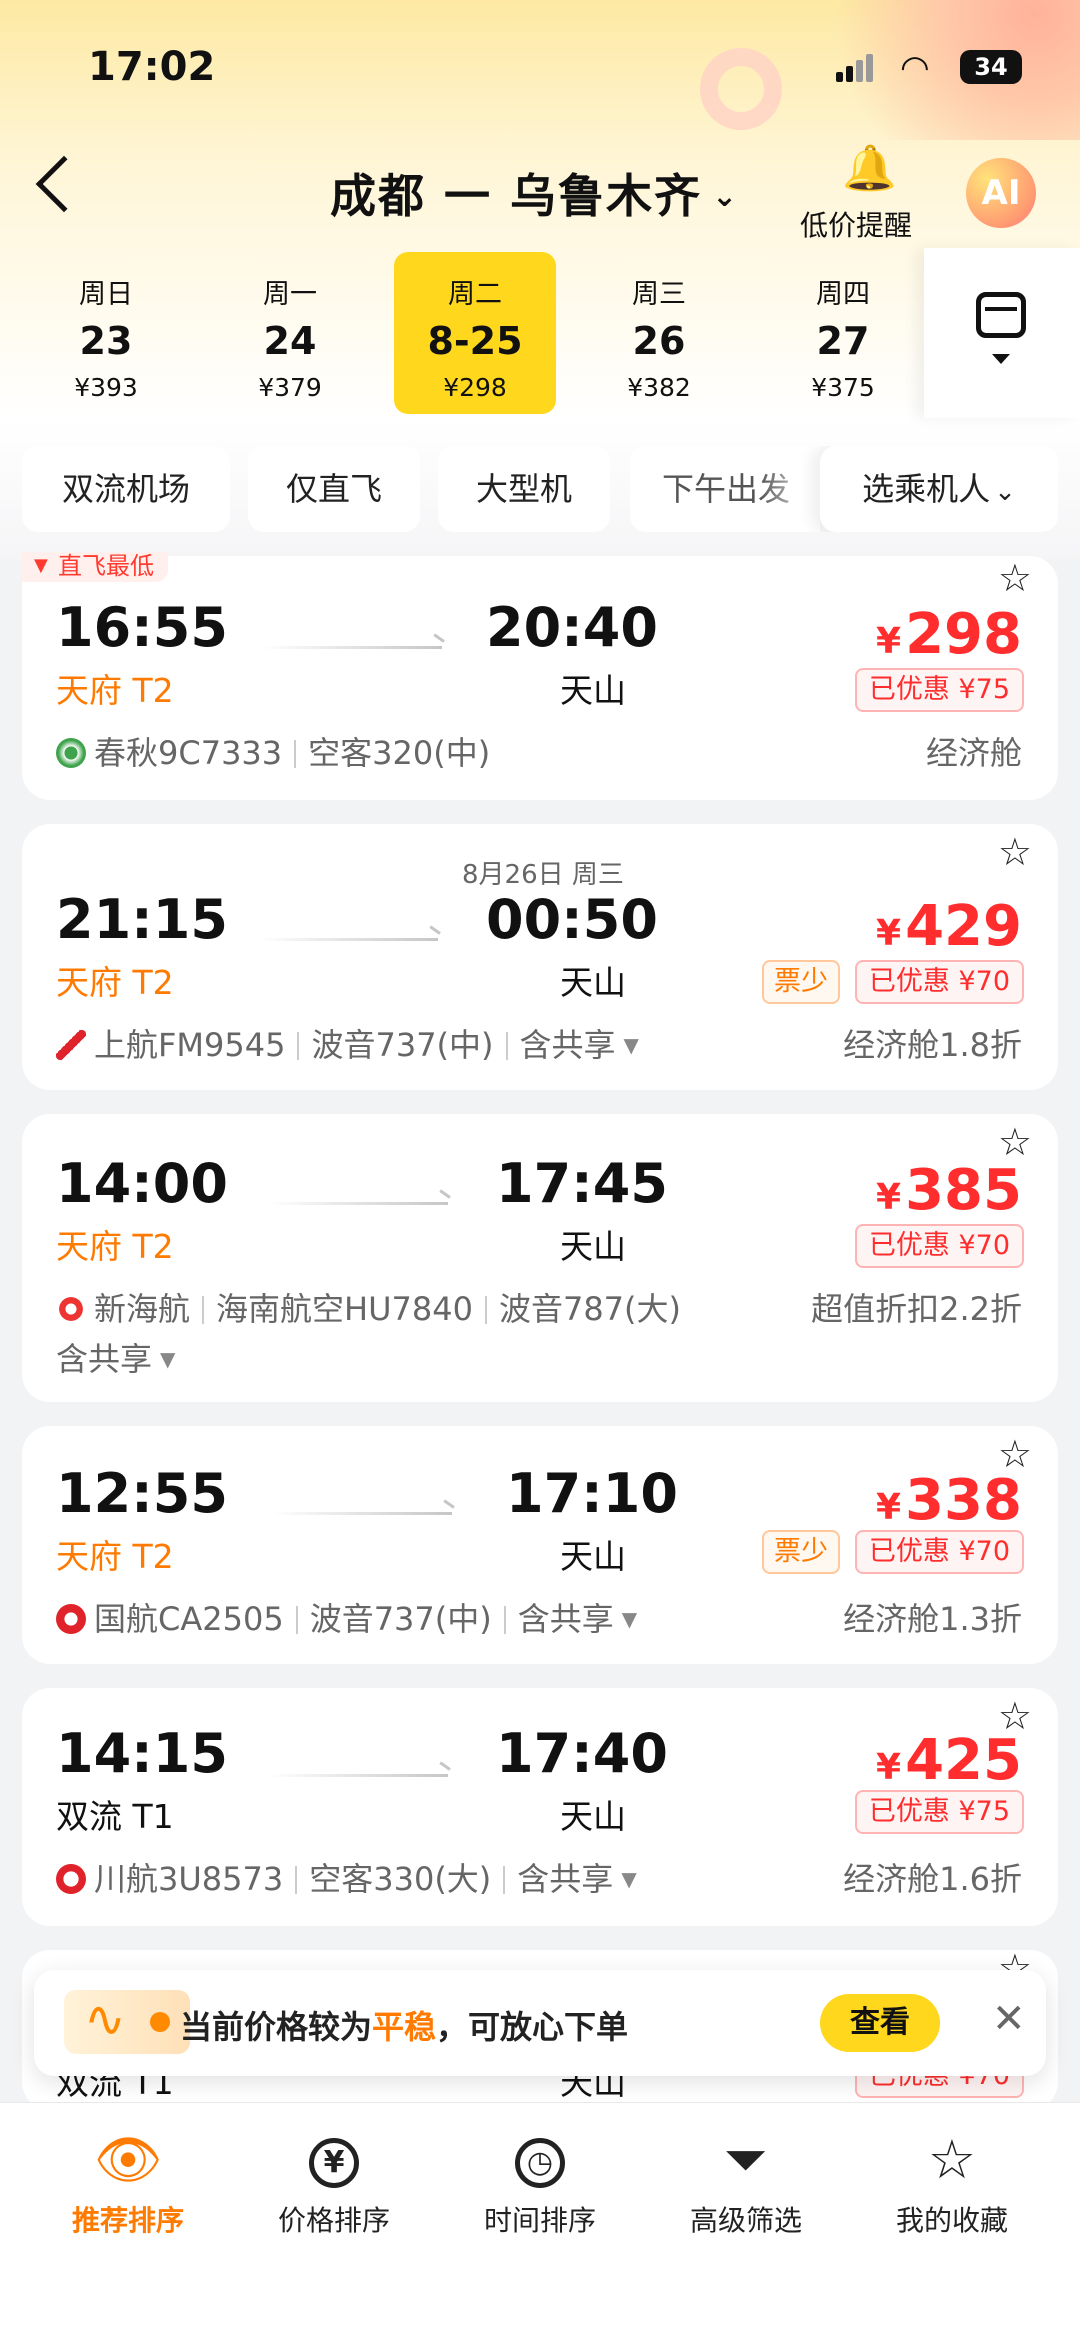  Describe the element at coordinates (659, 294) in the screenshot. I see `date-weekday: 周三` at that location.